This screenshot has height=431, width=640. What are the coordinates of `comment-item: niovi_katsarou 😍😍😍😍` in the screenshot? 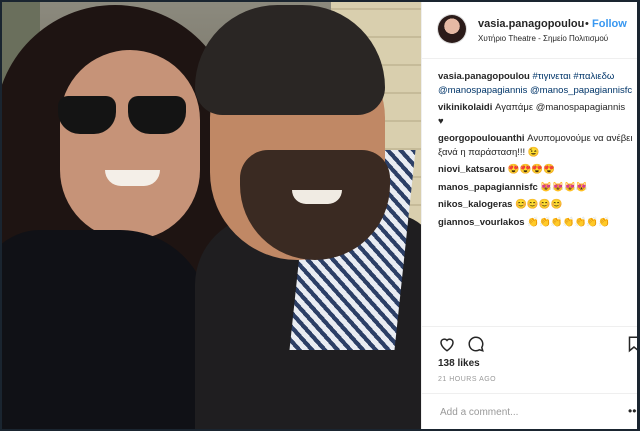 It's located at (538, 170).